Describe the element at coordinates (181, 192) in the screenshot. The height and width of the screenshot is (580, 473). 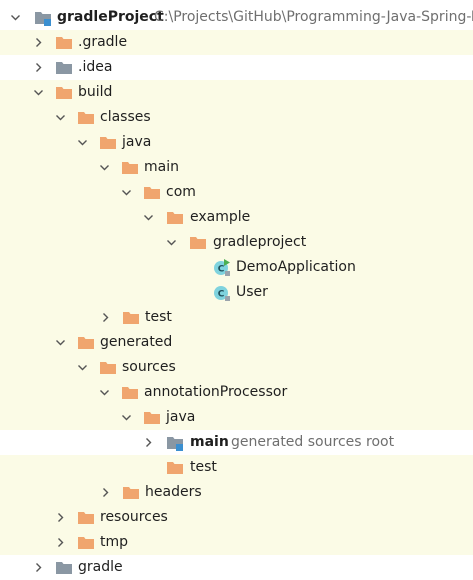
I see `tree-item-label: com` at that location.